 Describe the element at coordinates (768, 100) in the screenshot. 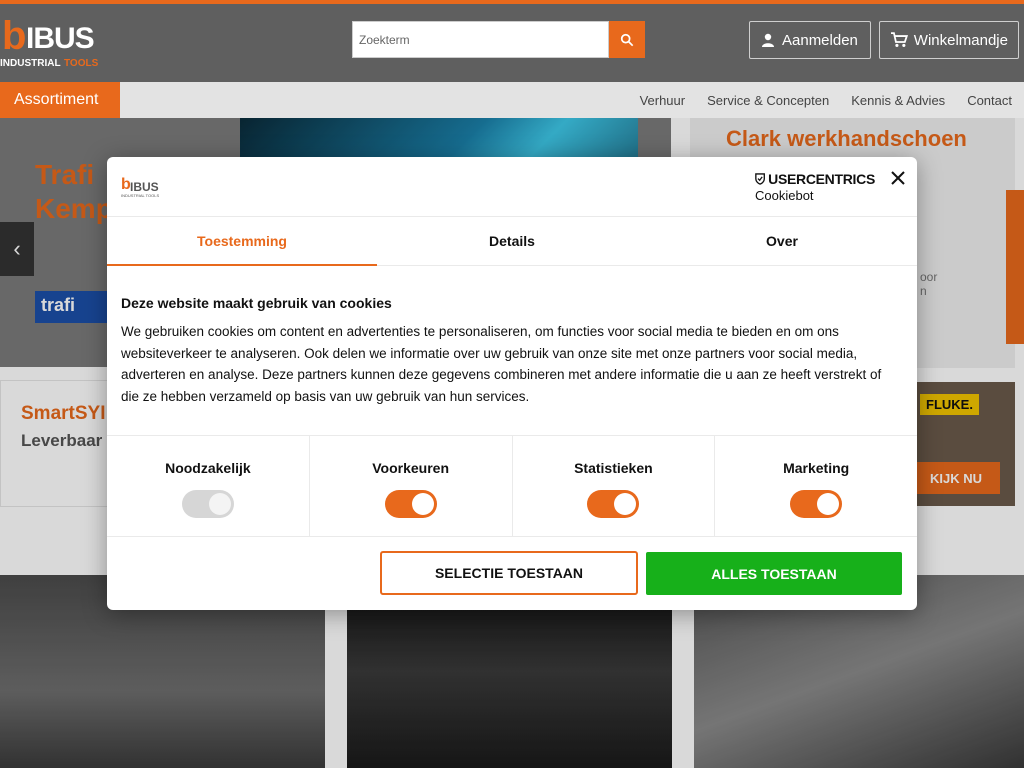

I see `nav-link-service: Service & Concepten` at that location.